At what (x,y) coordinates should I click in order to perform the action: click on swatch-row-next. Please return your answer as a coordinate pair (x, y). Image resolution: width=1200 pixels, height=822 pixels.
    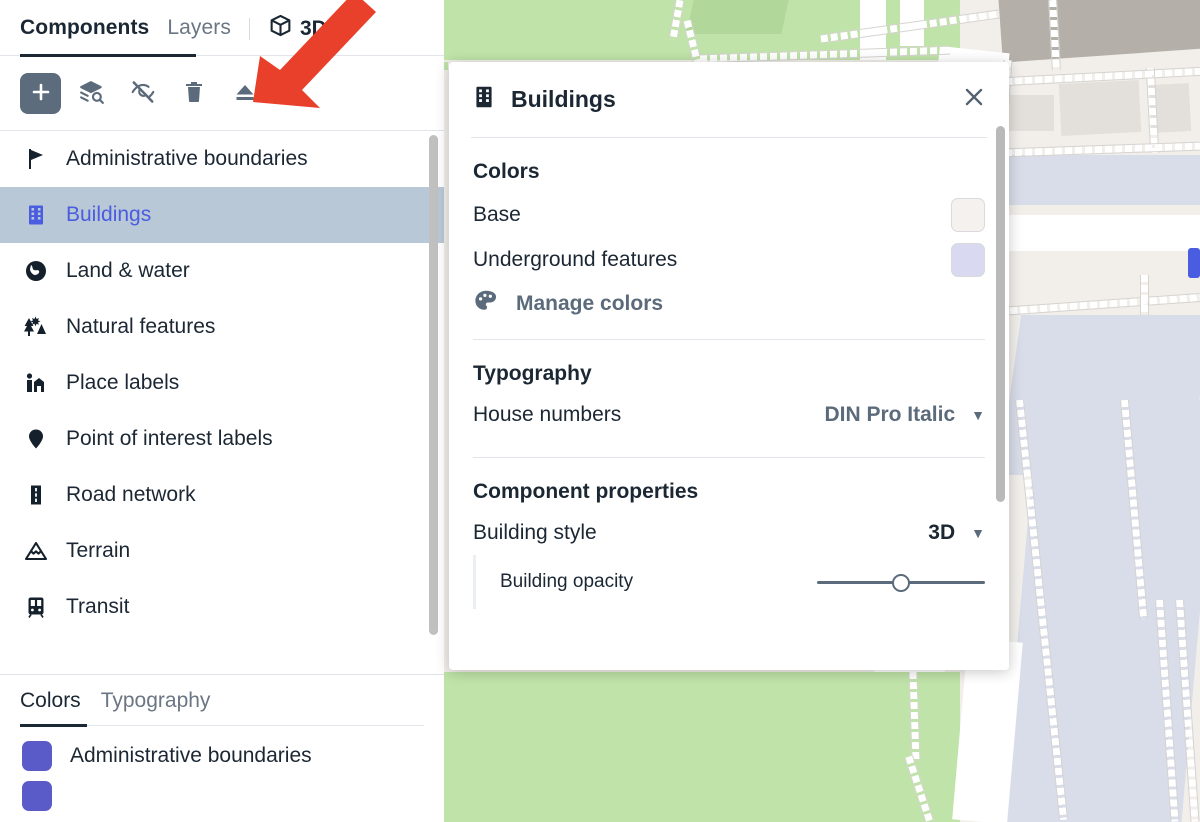
    Looking at the image, I should click on (222, 791).